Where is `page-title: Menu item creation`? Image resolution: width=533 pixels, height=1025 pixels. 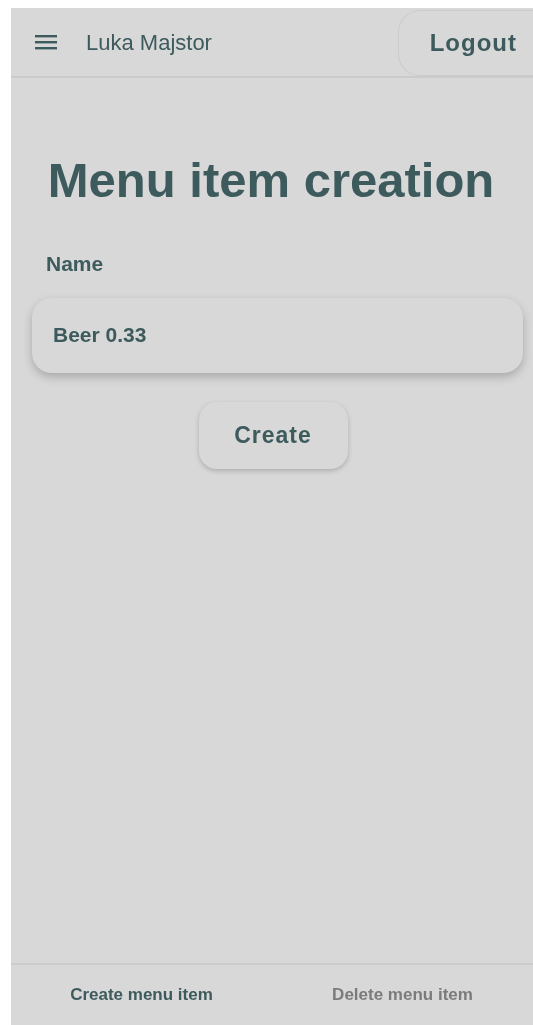 page-title: Menu item creation is located at coordinates (271, 180).